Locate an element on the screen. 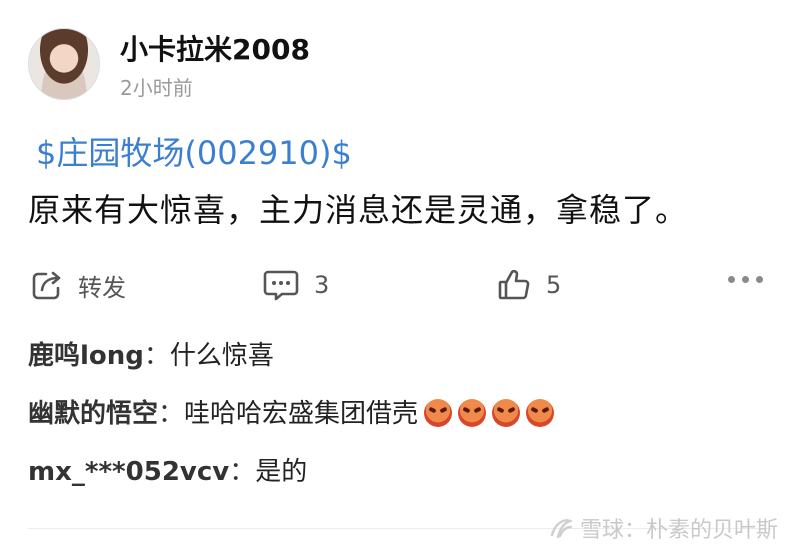  comment-icon is located at coordinates (281, 285).